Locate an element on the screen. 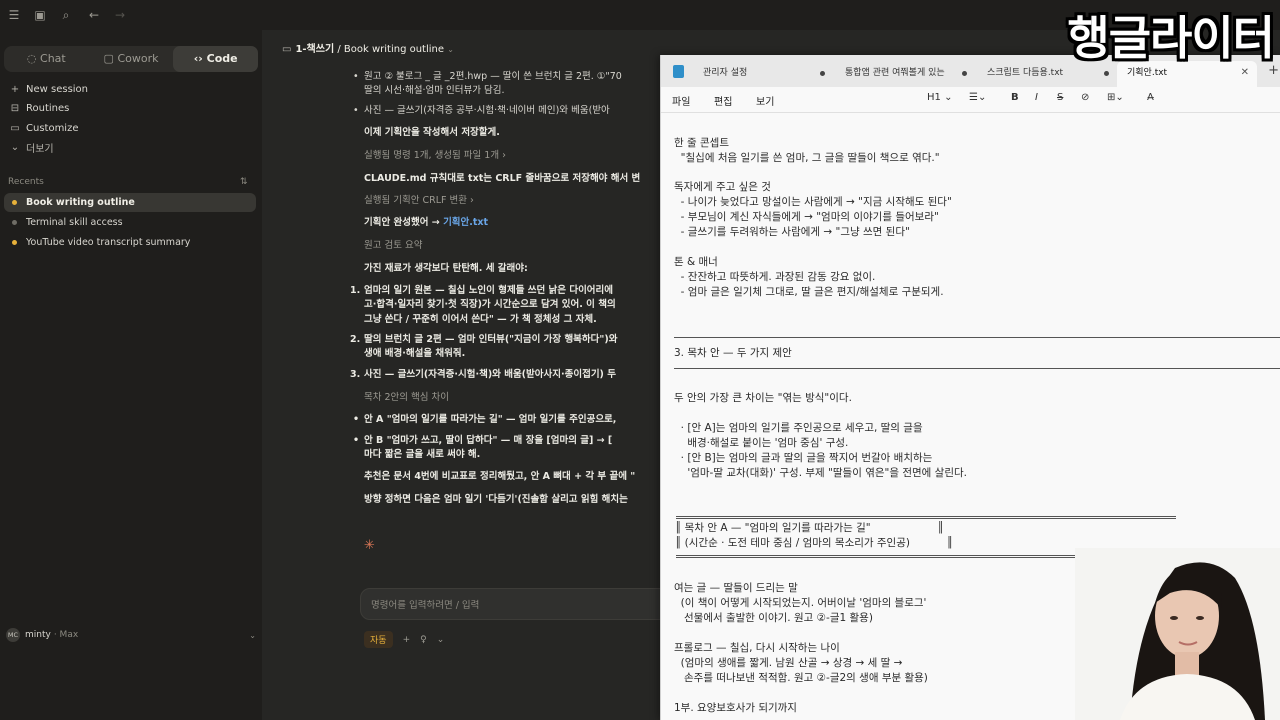 Image resolution: width=1280 pixels, height=720 pixels. message-line: 가진 재료가 생각보다 탄탄해. 세 갈래야: is located at coordinates (446, 268).